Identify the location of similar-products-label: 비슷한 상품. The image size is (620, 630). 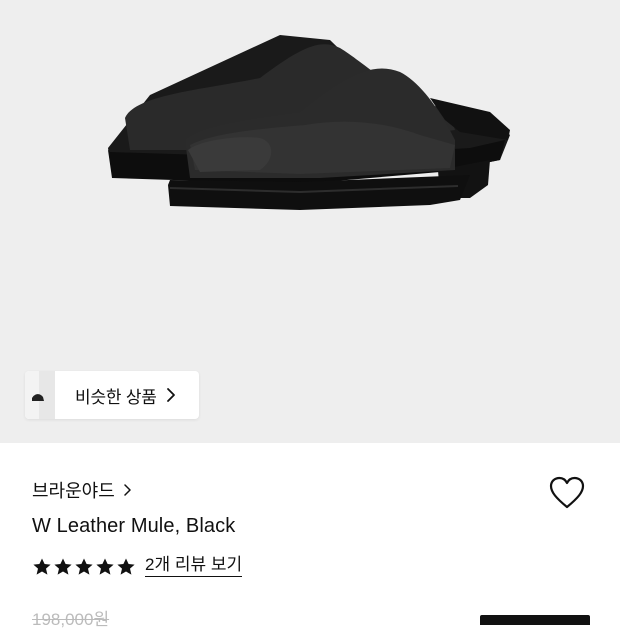
(116, 397).